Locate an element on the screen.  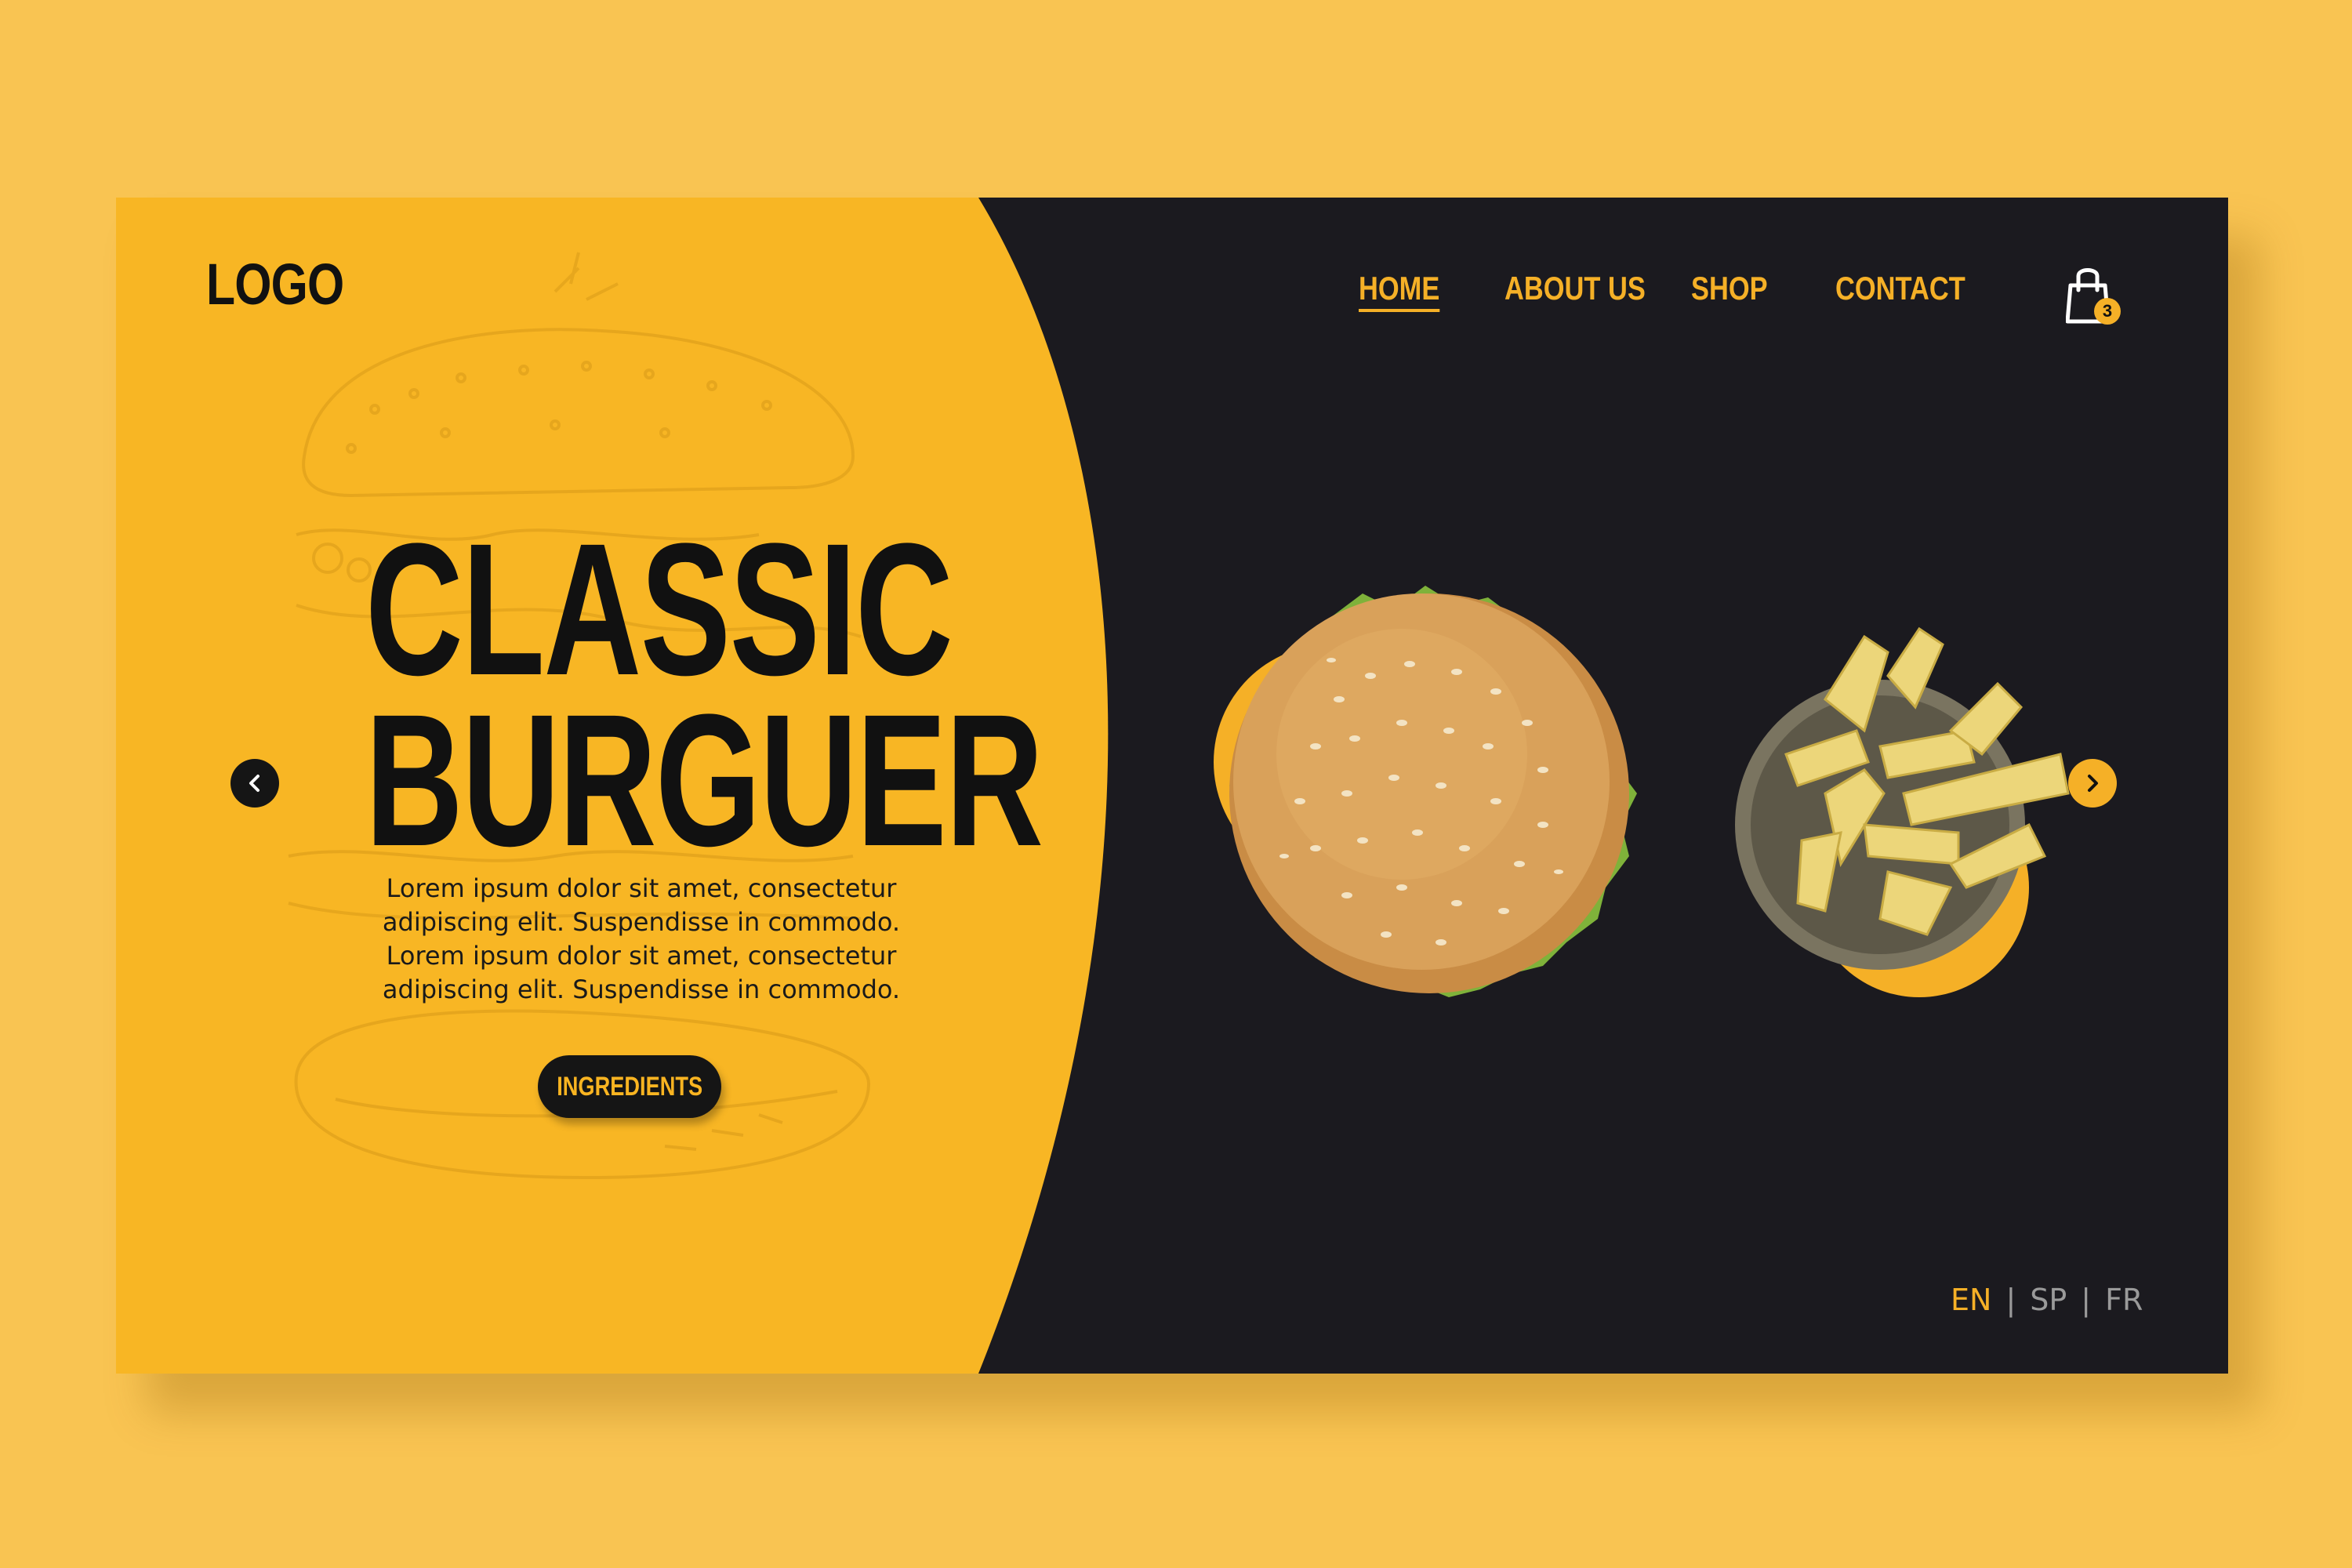
chevron-left-icon is located at coordinates (254, 783).